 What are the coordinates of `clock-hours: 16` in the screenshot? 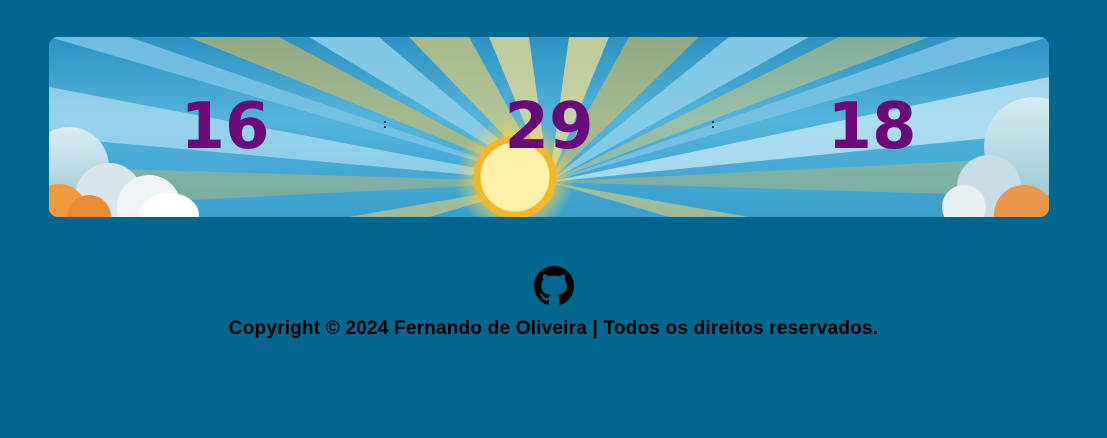 It's located at (225, 127).